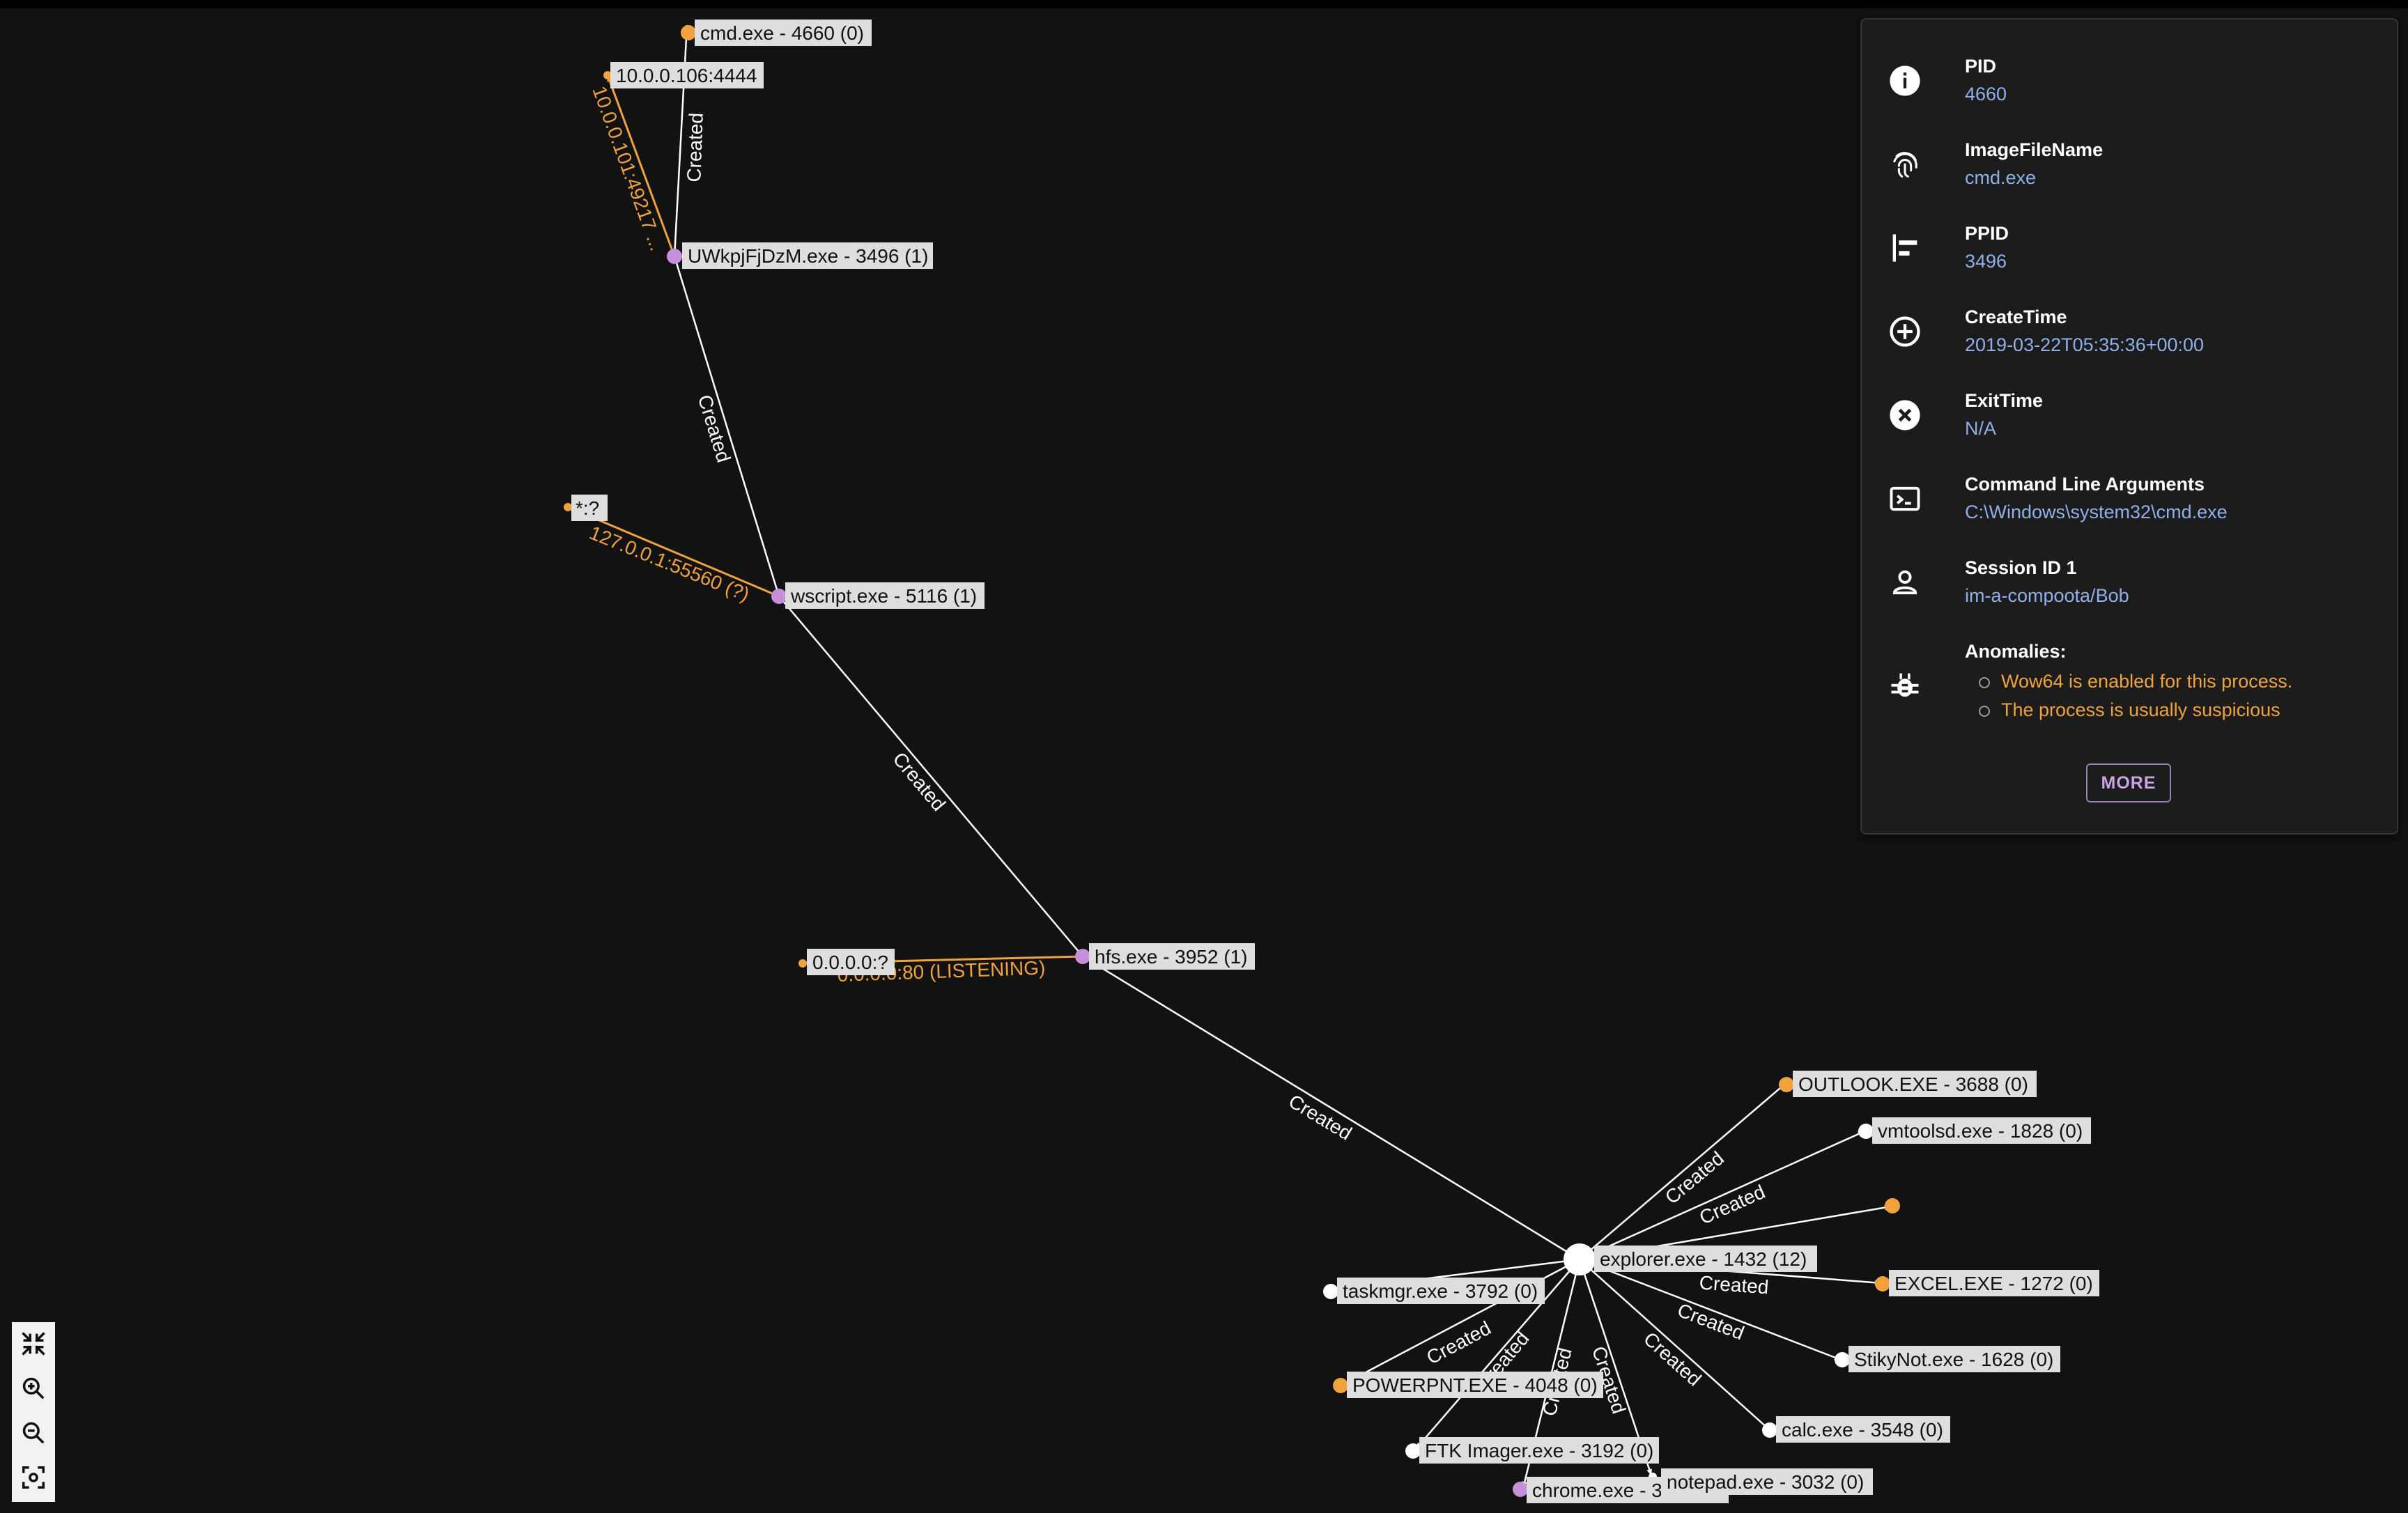 This screenshot has height=1513, width=2408. I want to click on node-chrome, so click(1520, 1490).